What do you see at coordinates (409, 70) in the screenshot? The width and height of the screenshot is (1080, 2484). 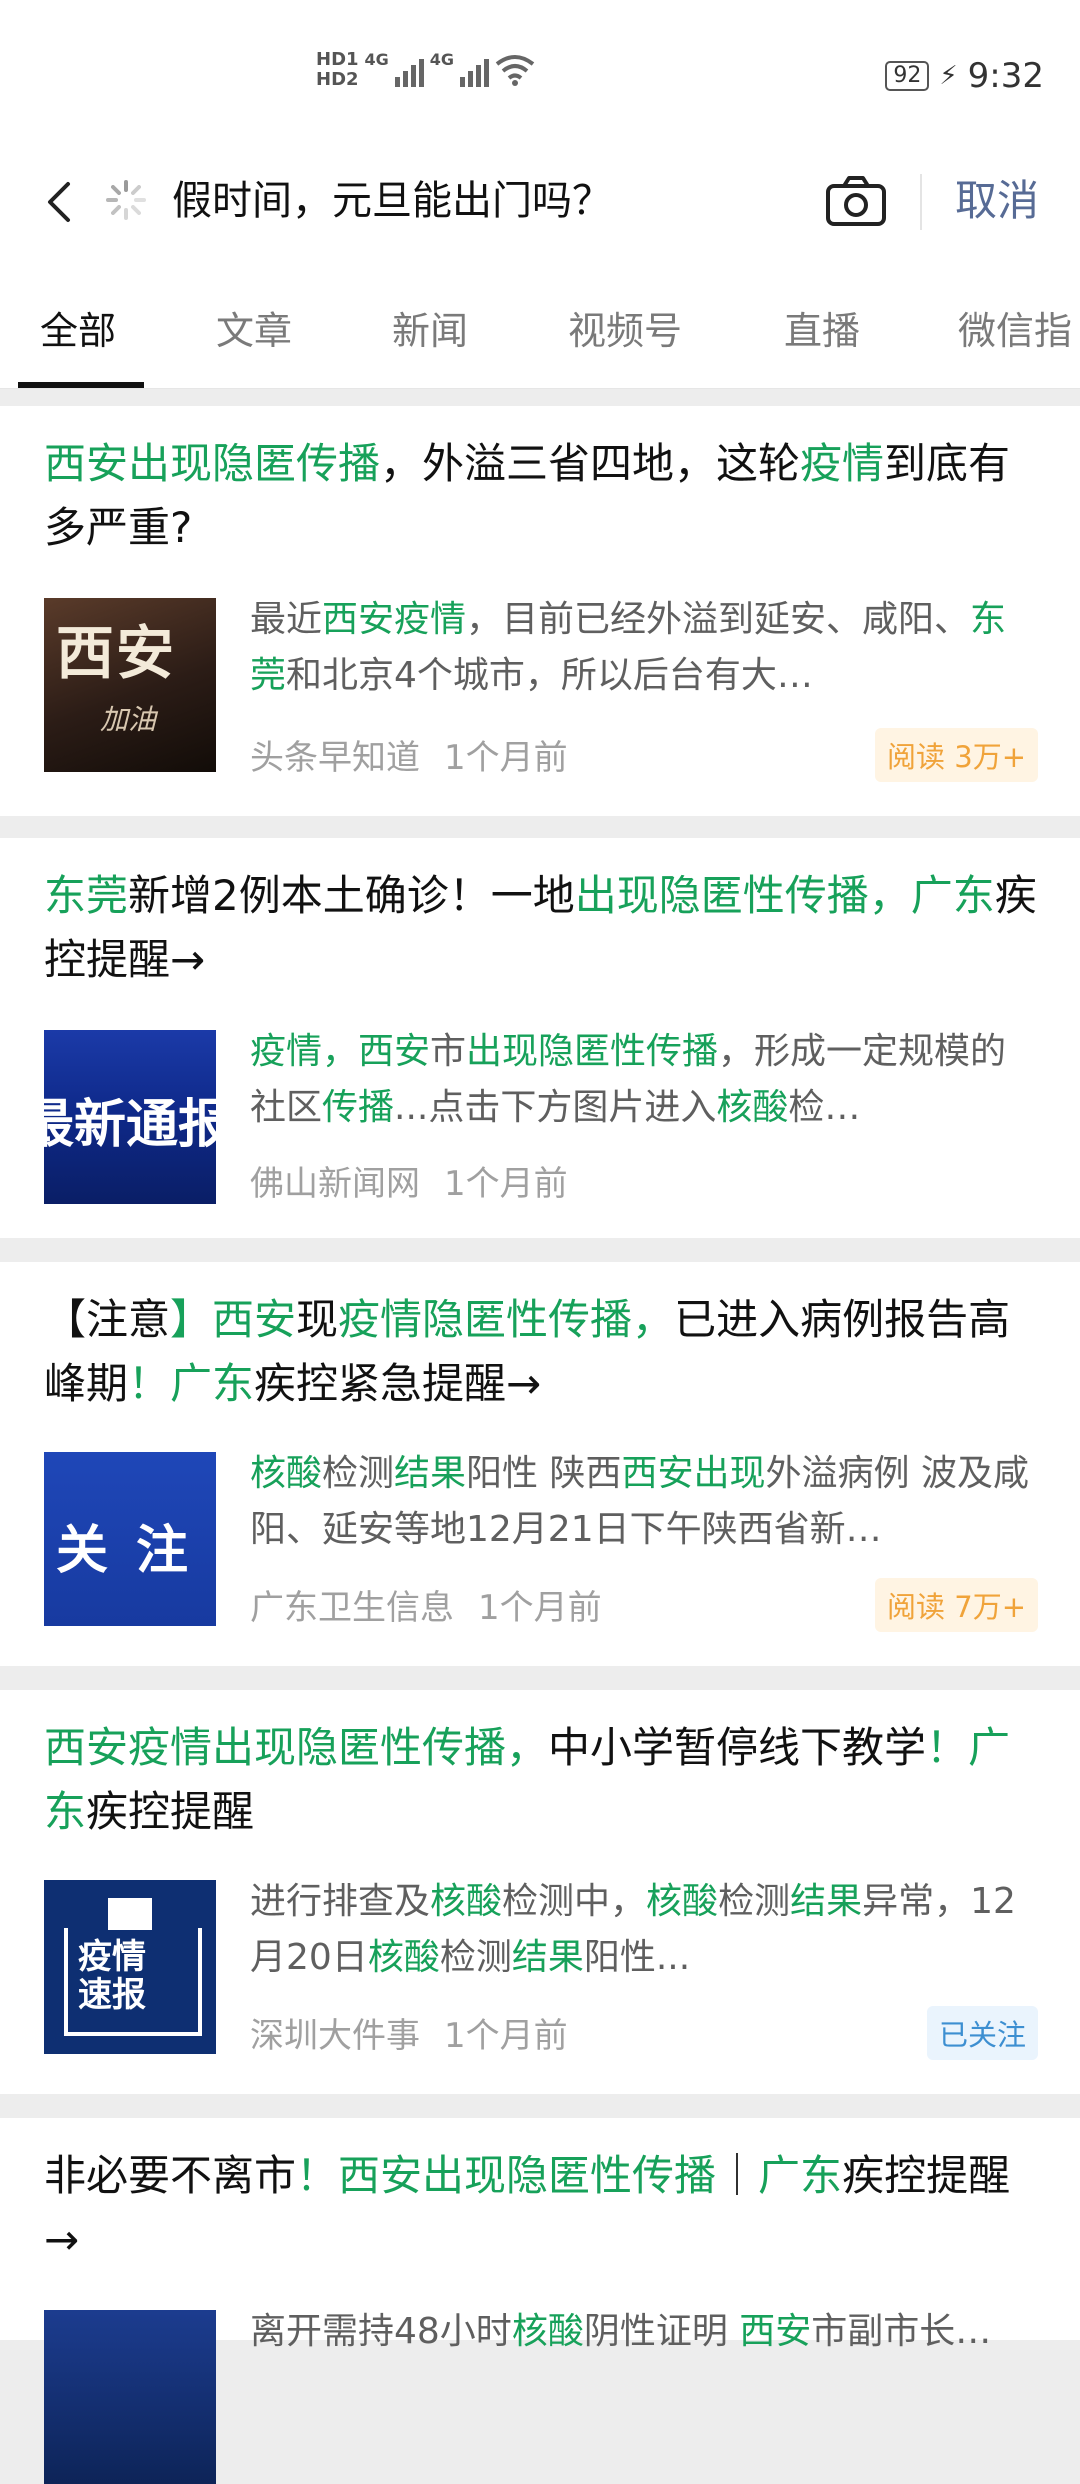 I see `signal-icon` at bounding box center [409, 70].